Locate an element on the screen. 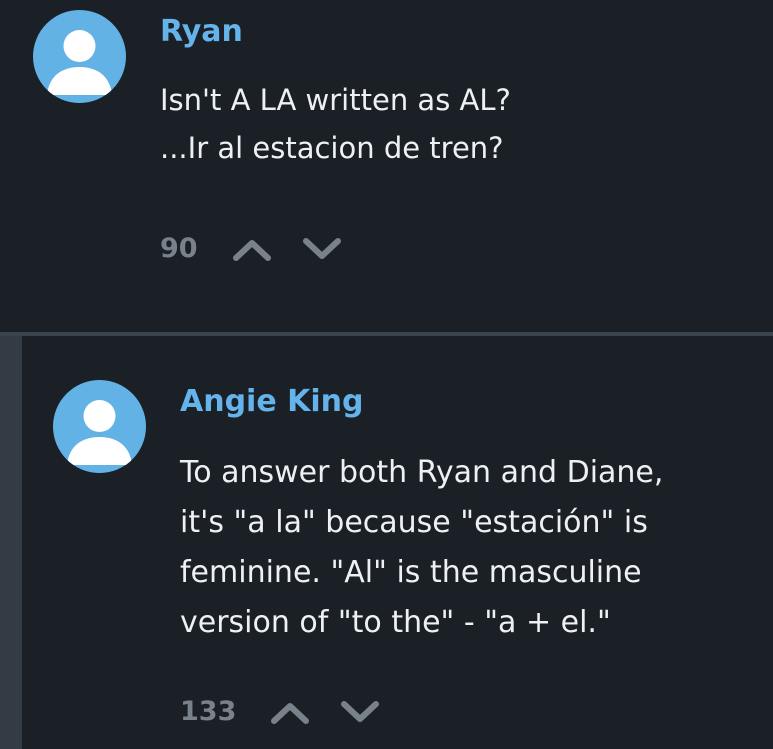  comment-body-line: it's "a la" because "estación" is is located at coordinates (414, 522).